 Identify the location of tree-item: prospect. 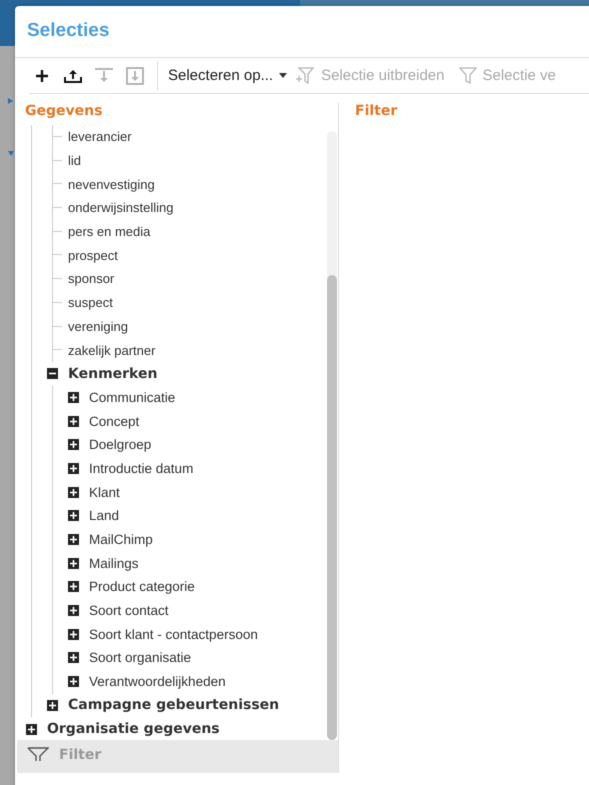
(93, 255).